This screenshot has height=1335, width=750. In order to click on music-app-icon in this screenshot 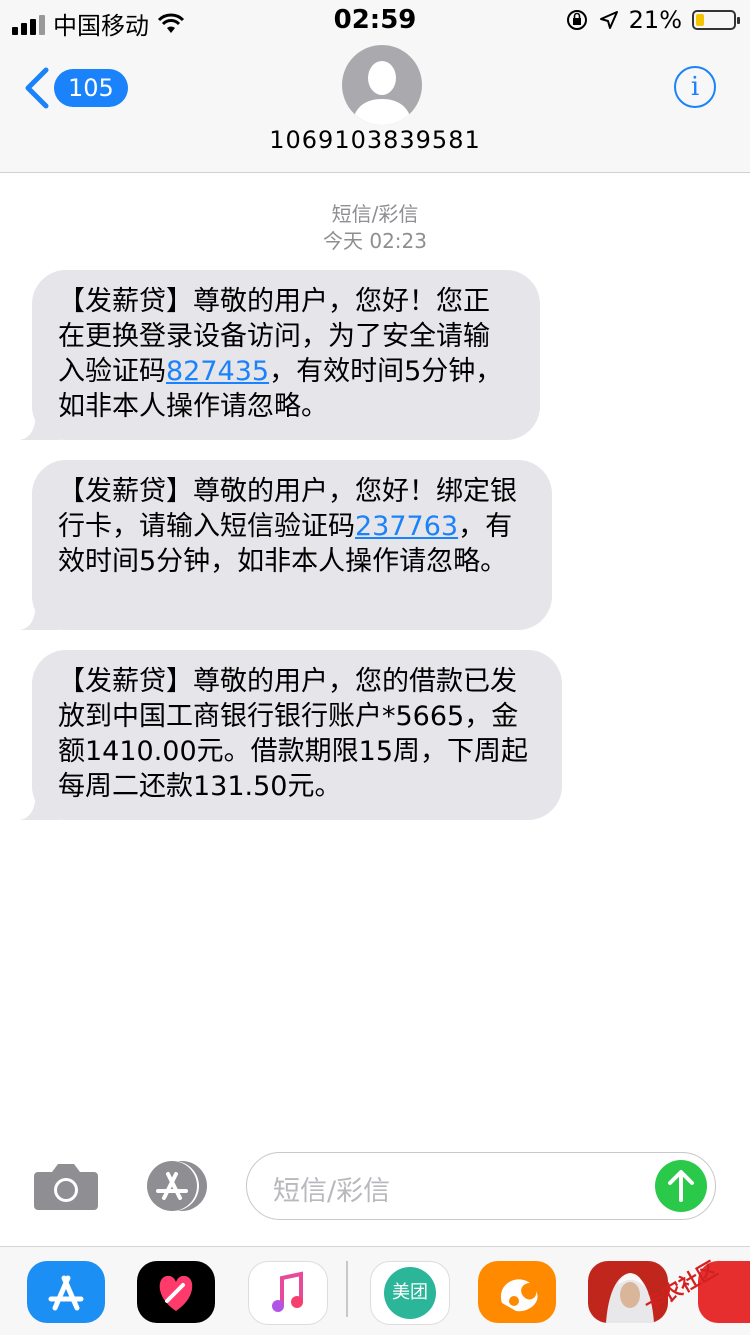, I will do `click(288, 1293)`.